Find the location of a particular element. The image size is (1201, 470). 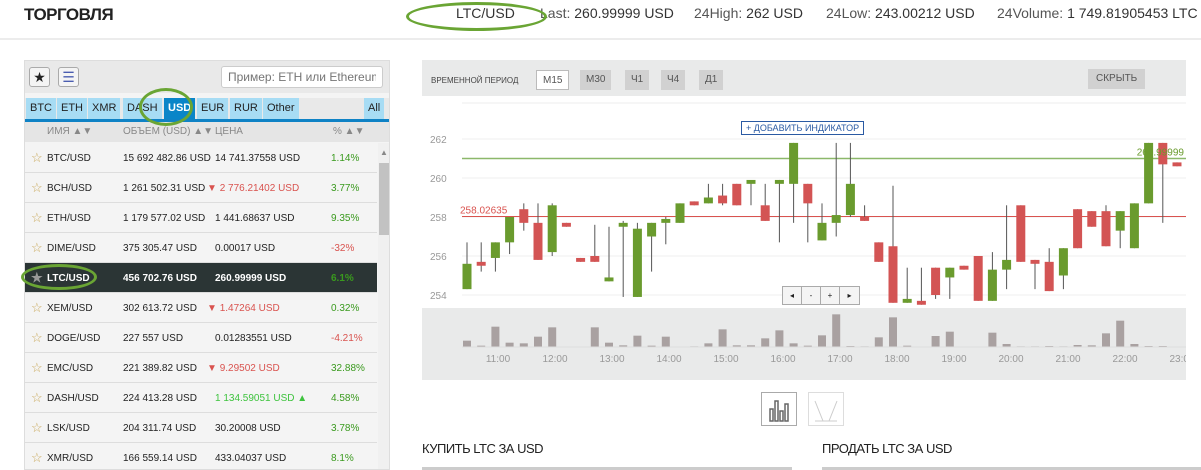

favorite-star-icon: ★ is located at coordinates (37, 278).